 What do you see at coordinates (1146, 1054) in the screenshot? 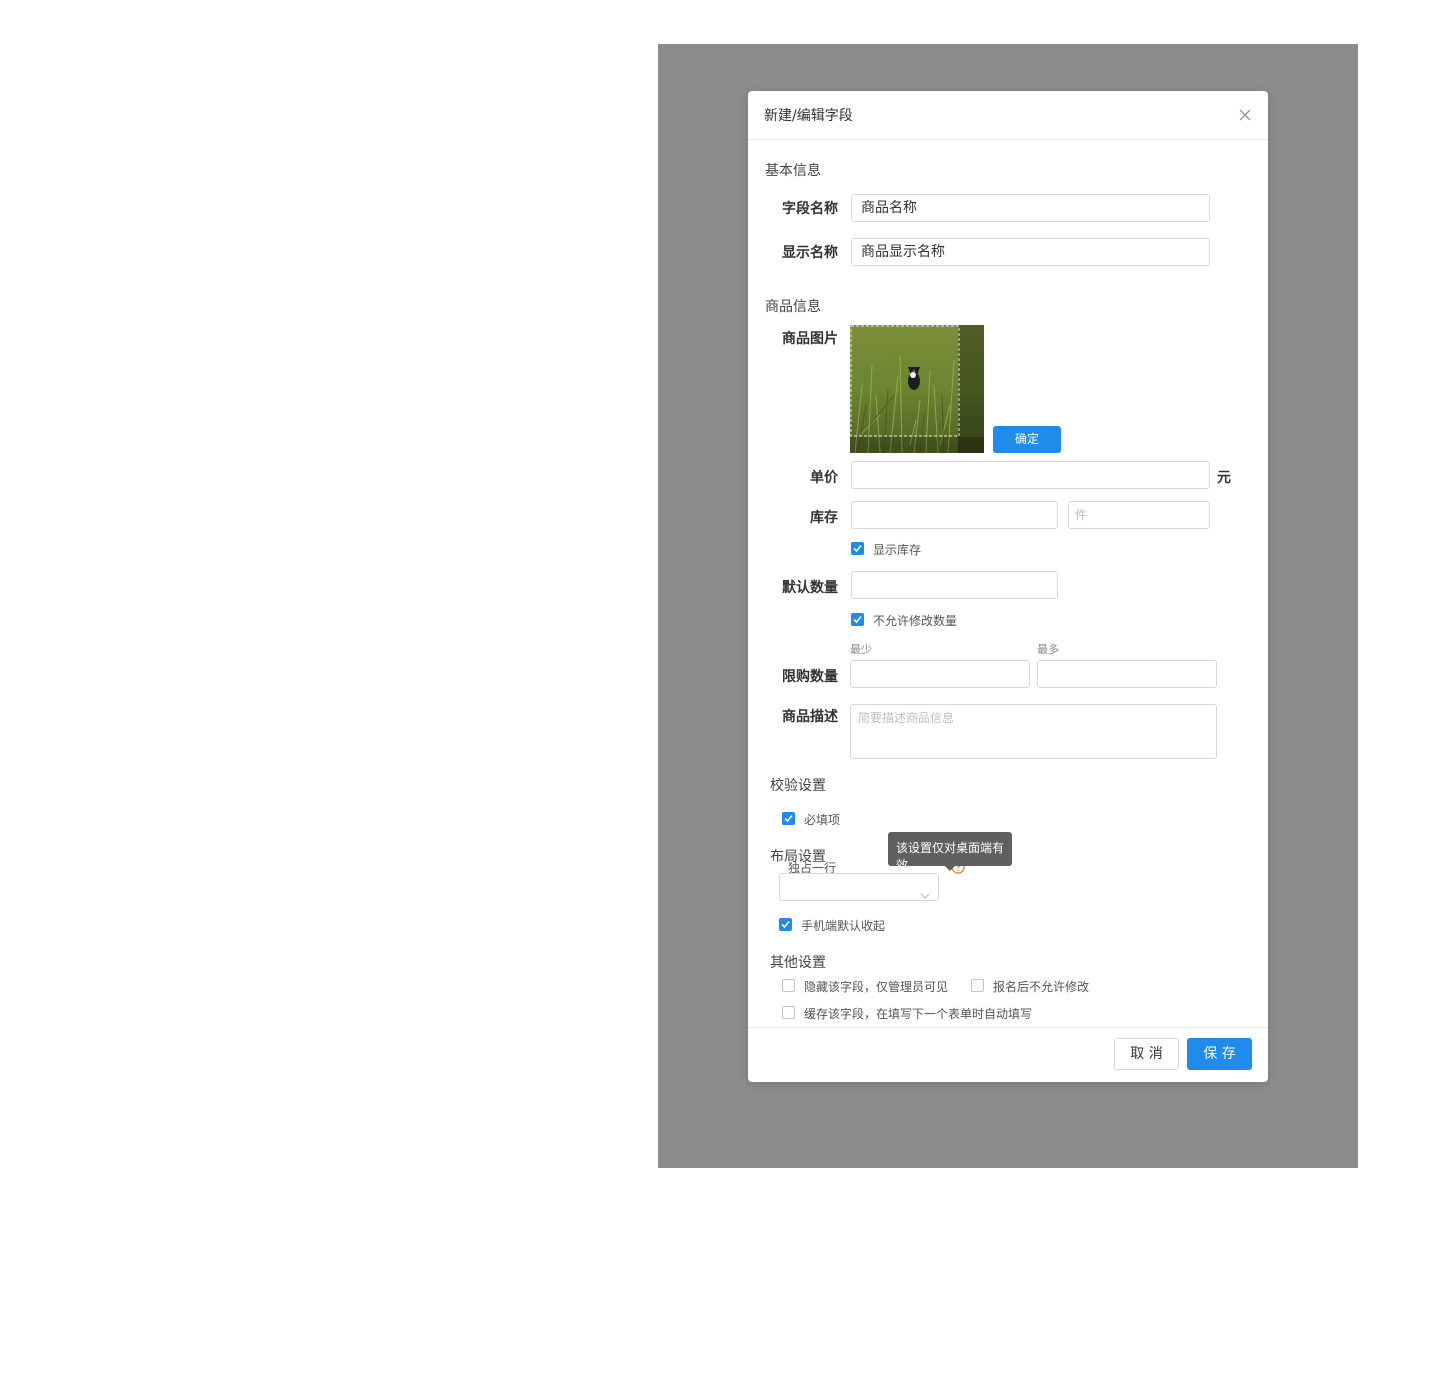
I see `cancel-button: 取 消` at bounding box center [1146, 1054].